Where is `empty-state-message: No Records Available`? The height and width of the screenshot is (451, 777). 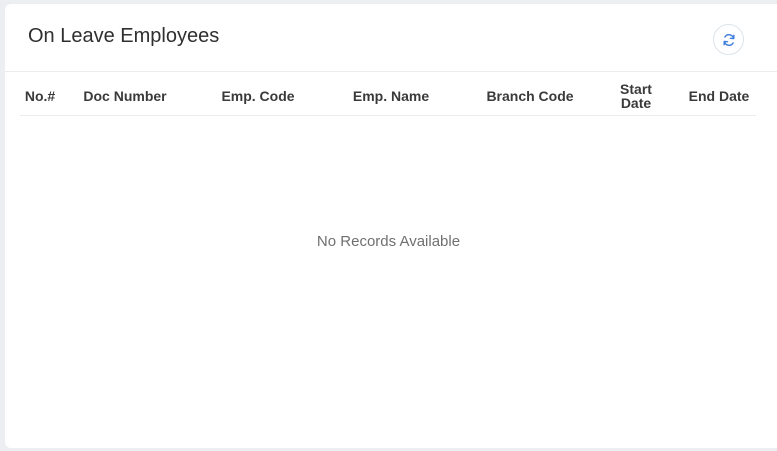 empty-state-message: No Records Available is located at coordinates (388, 241).